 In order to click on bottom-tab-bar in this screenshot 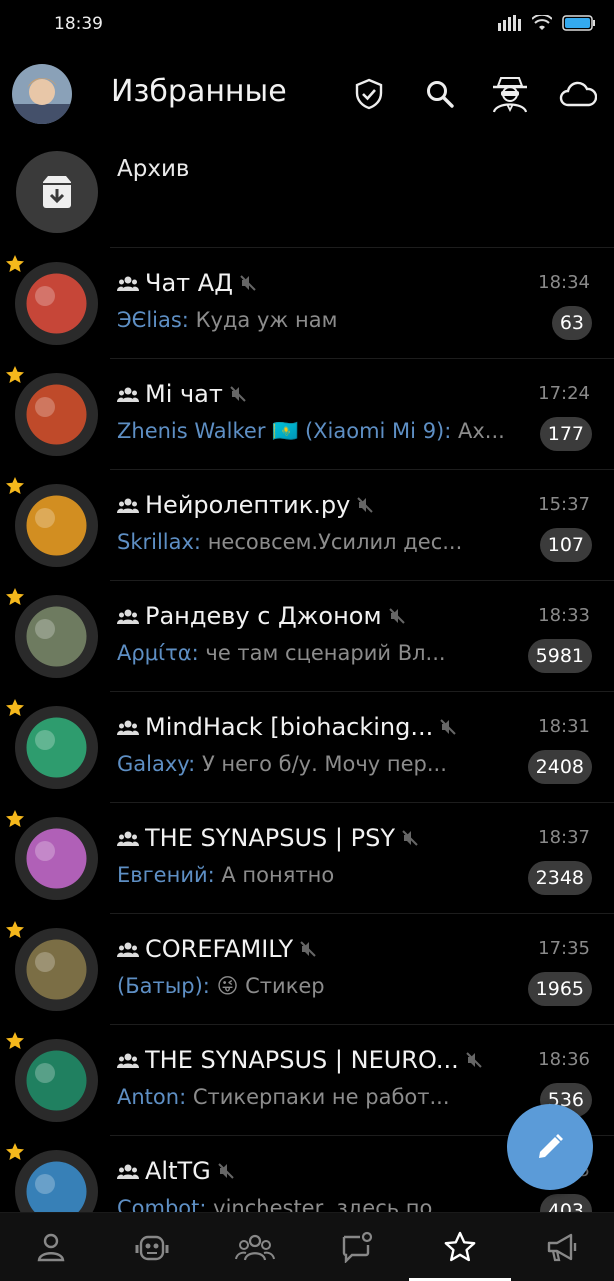, I will do `click(307, 1246)`.